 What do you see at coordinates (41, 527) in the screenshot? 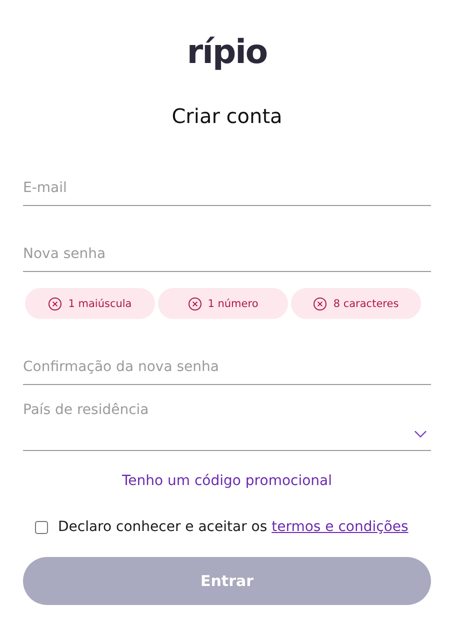
I see `terms-checkbox` at bounding box center [41, 527].